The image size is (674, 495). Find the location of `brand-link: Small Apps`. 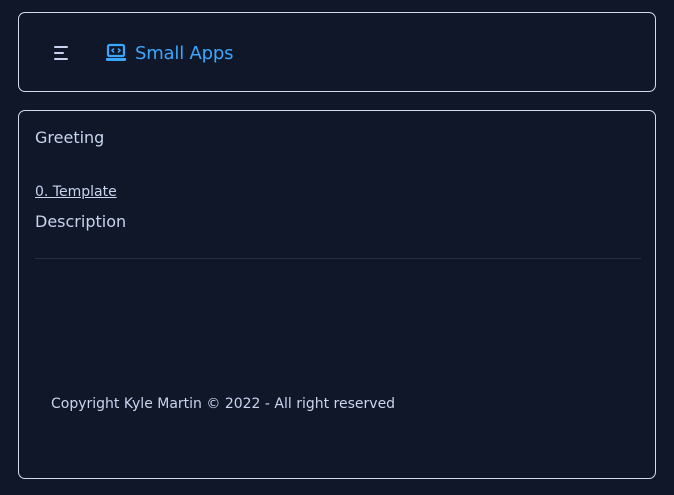

brand-link: Small Apps is located at coordinates (169, 53).